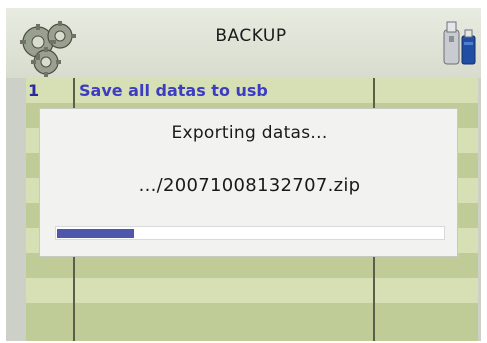  I want to click on page-title: BACKUP, so click(251, 36).